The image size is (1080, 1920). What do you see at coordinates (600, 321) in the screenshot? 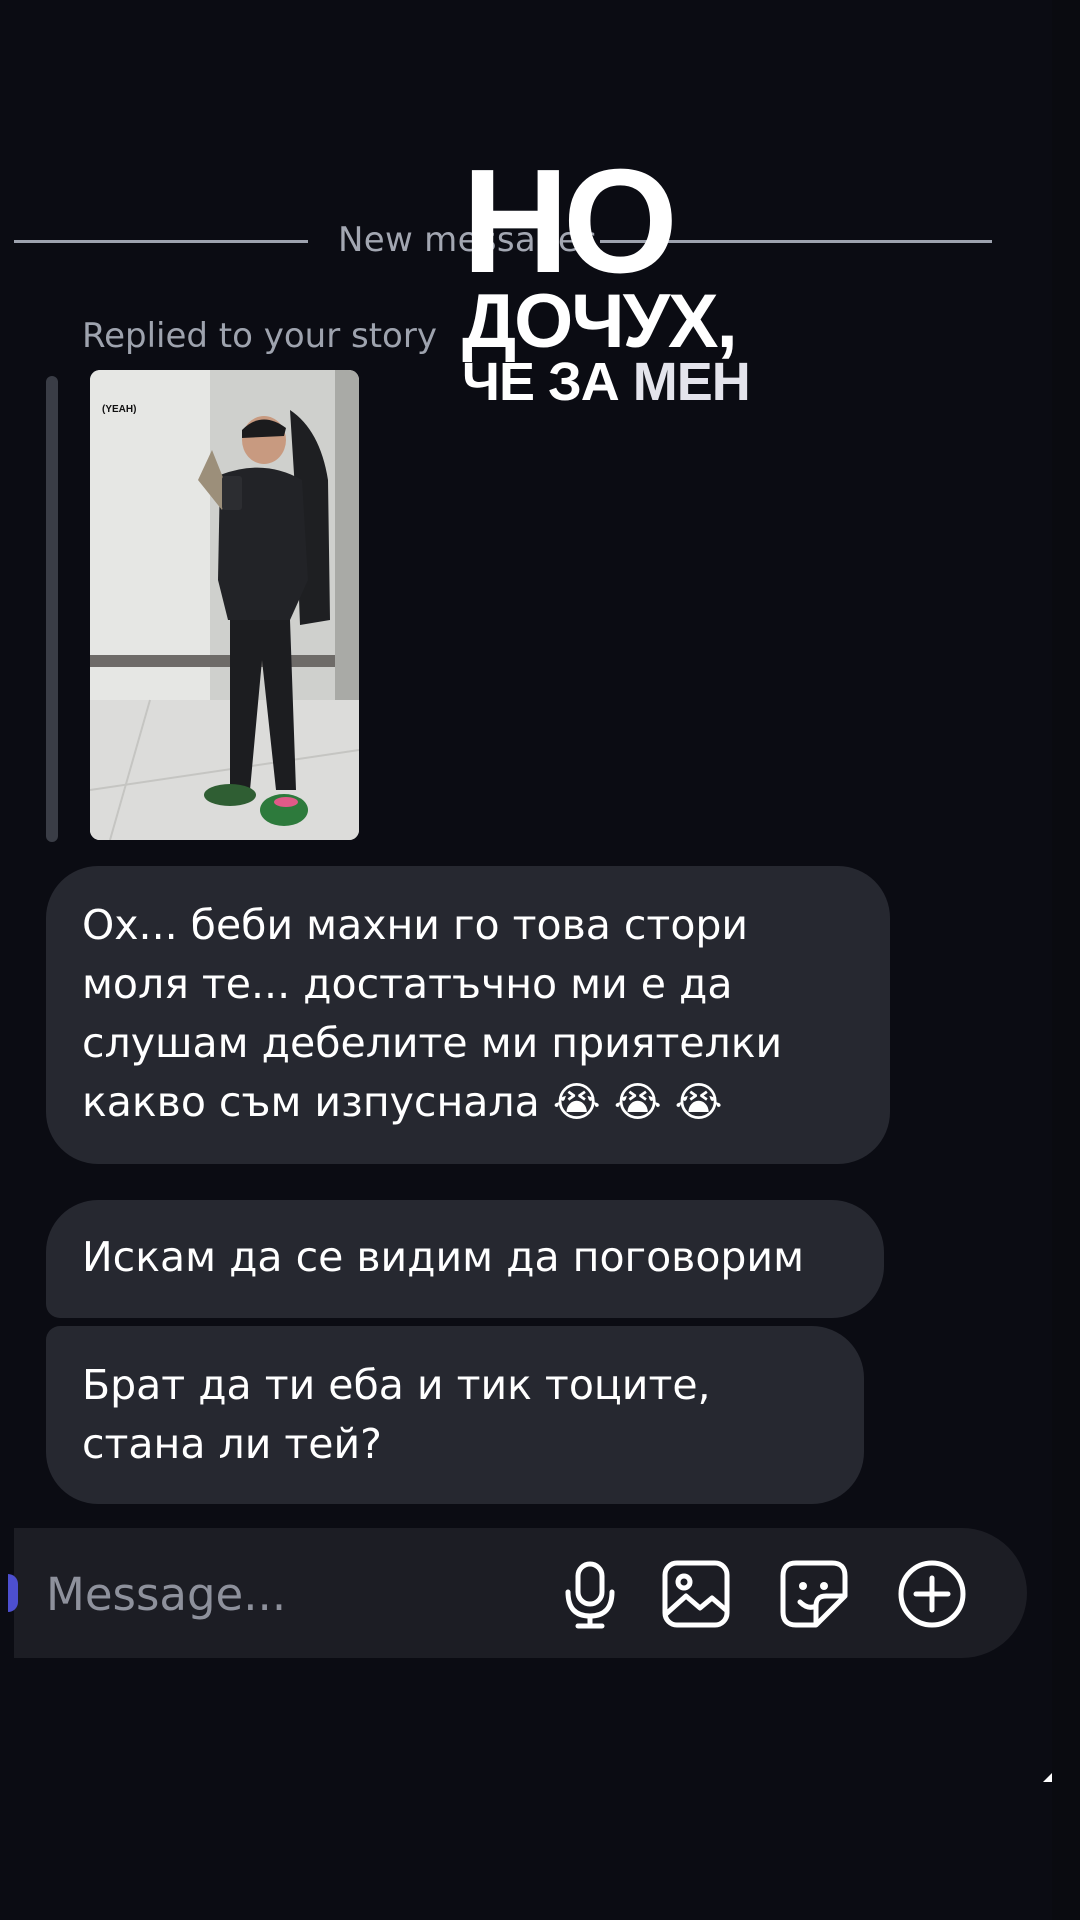
I see `caption-line-2: ДОЧУХ,` at bounding box center [600, 321].